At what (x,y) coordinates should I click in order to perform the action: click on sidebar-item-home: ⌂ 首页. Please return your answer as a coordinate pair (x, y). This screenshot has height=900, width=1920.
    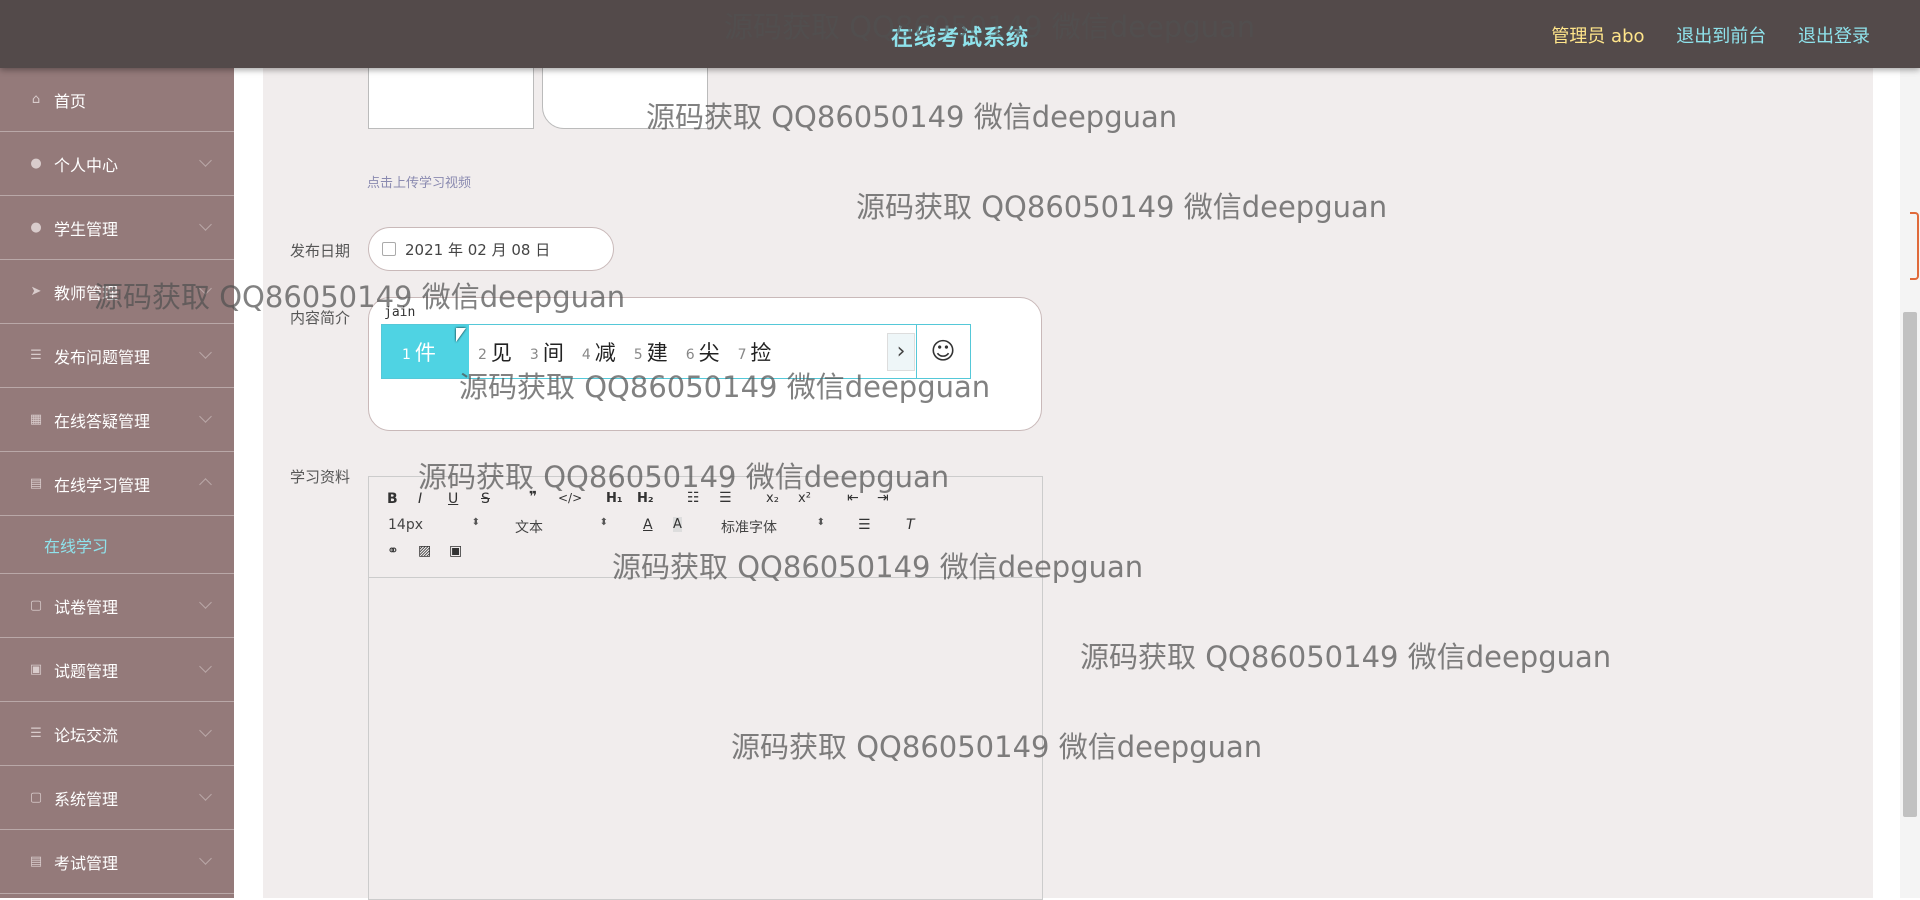
    Looking at the image, I should click on (117, 100).